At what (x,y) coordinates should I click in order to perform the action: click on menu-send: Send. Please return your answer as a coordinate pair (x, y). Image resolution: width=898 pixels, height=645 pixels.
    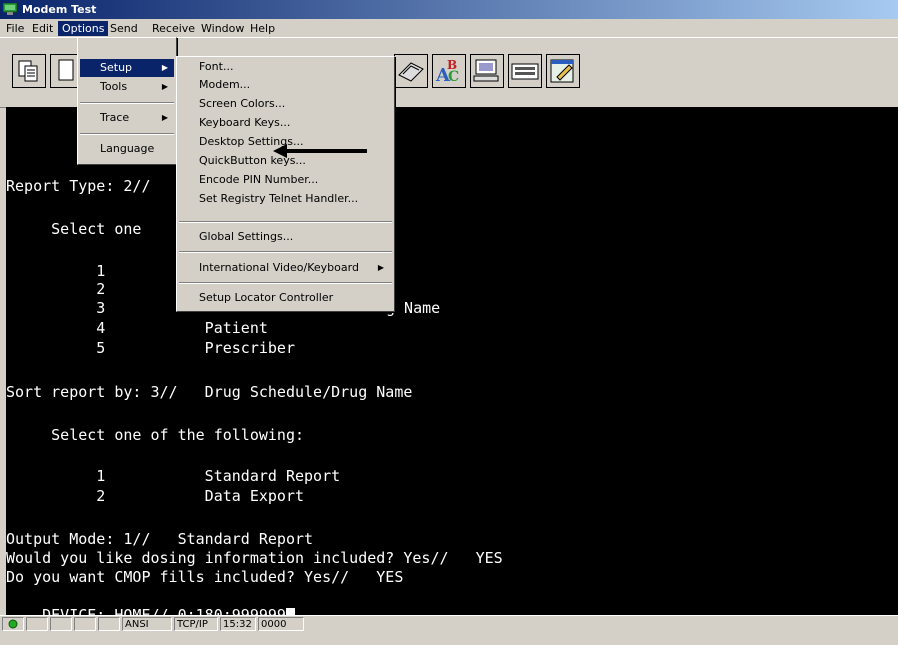
    Looking at the image, I should click on (124, 28).